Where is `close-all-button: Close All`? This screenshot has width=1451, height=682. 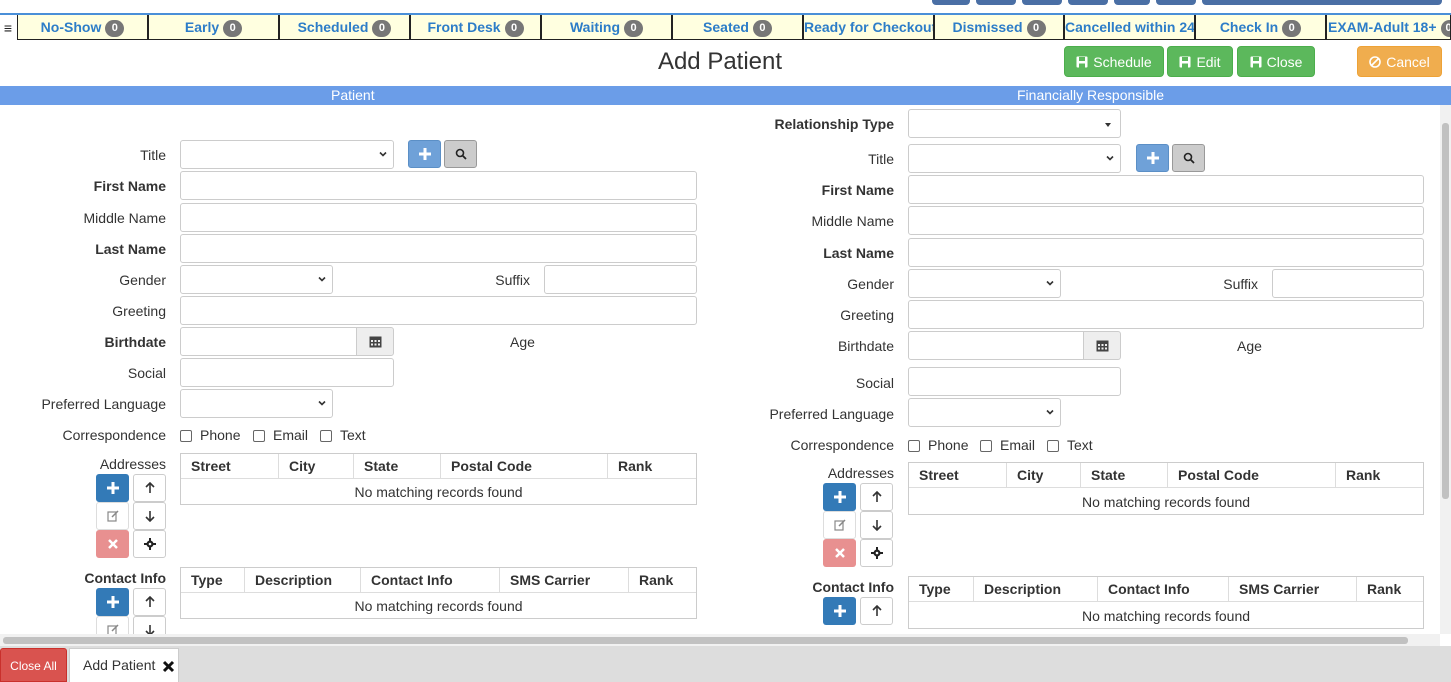 close-all-button: Close All is located at coordinates (33, 665).